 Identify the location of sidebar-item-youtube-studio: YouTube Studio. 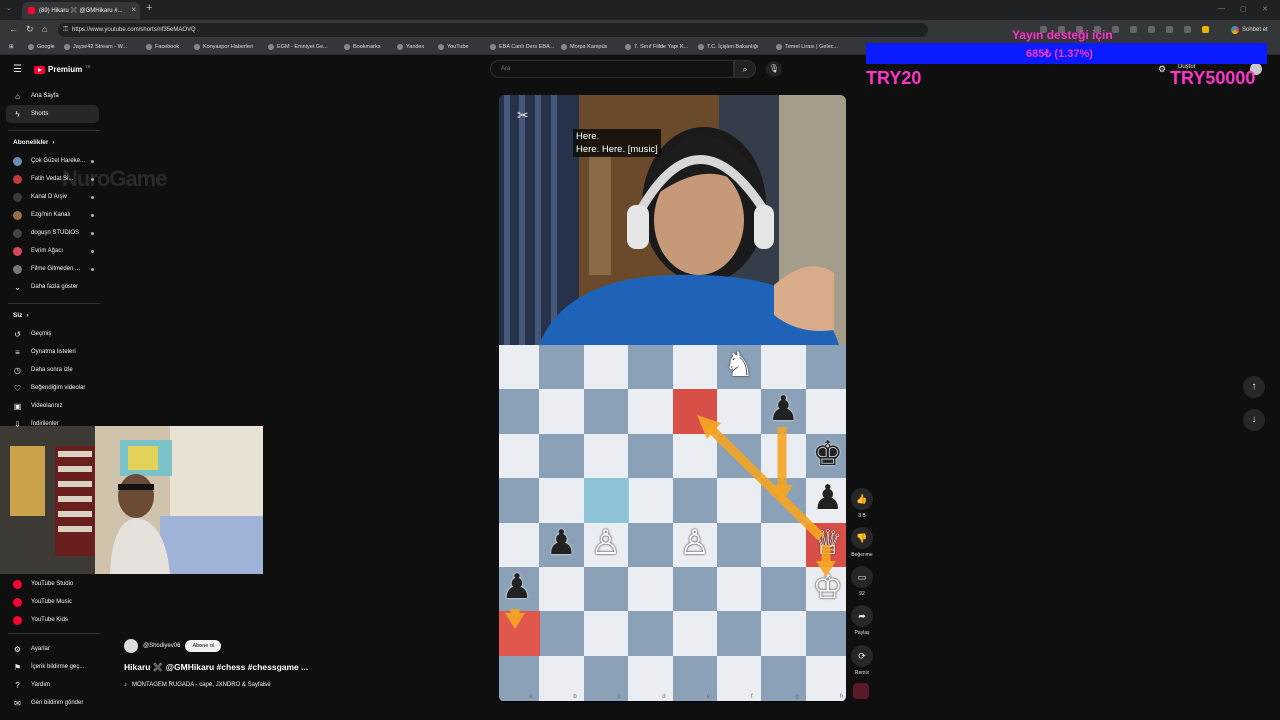
(50, 584).